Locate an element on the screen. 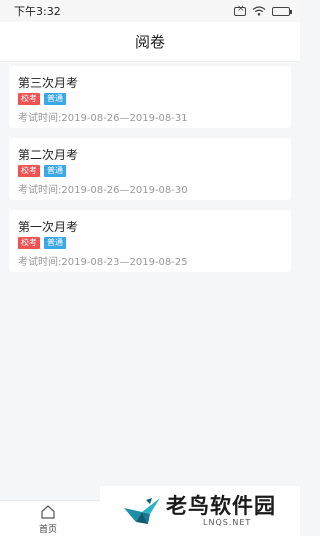  nav-bar: 阅卷 is located at coordinates (150, 42).